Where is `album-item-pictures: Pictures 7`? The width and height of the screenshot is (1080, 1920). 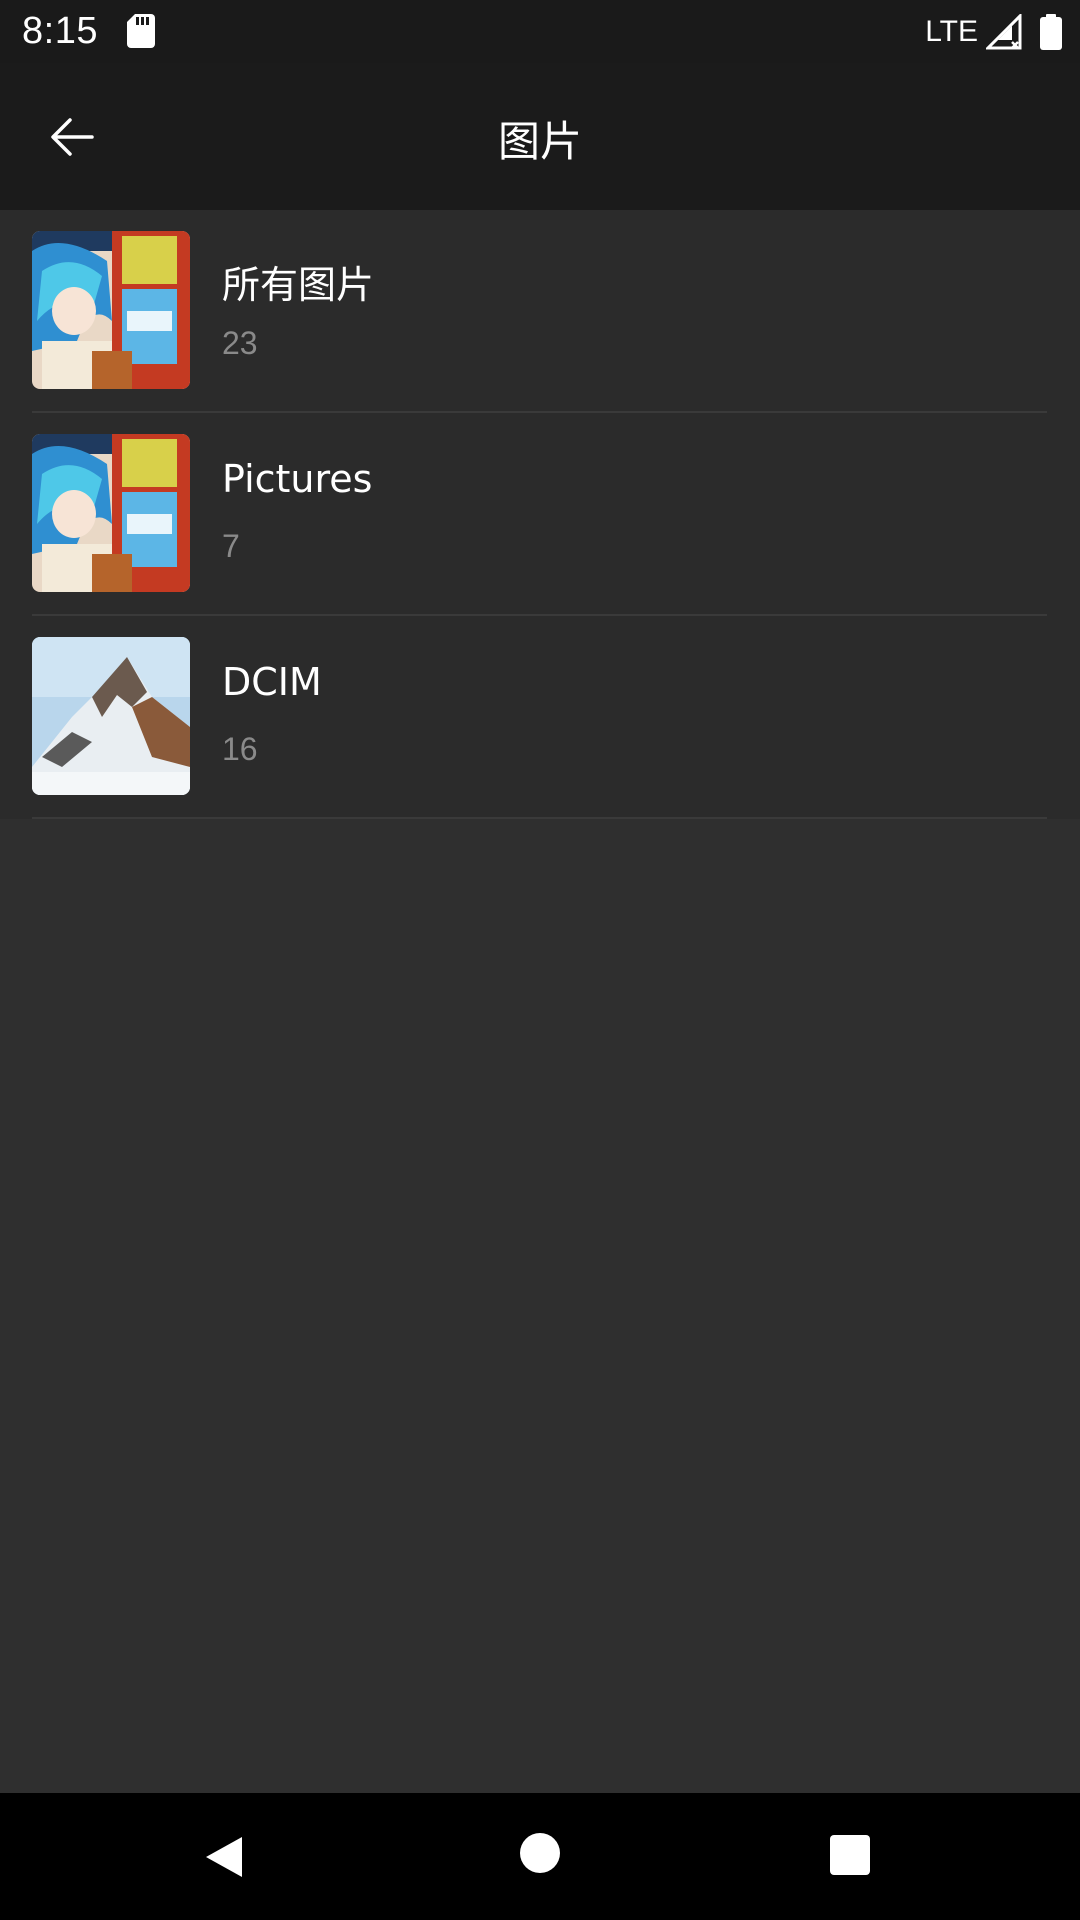
album-item-pictures: Pictures 7 is located at coordinates (540, 514).